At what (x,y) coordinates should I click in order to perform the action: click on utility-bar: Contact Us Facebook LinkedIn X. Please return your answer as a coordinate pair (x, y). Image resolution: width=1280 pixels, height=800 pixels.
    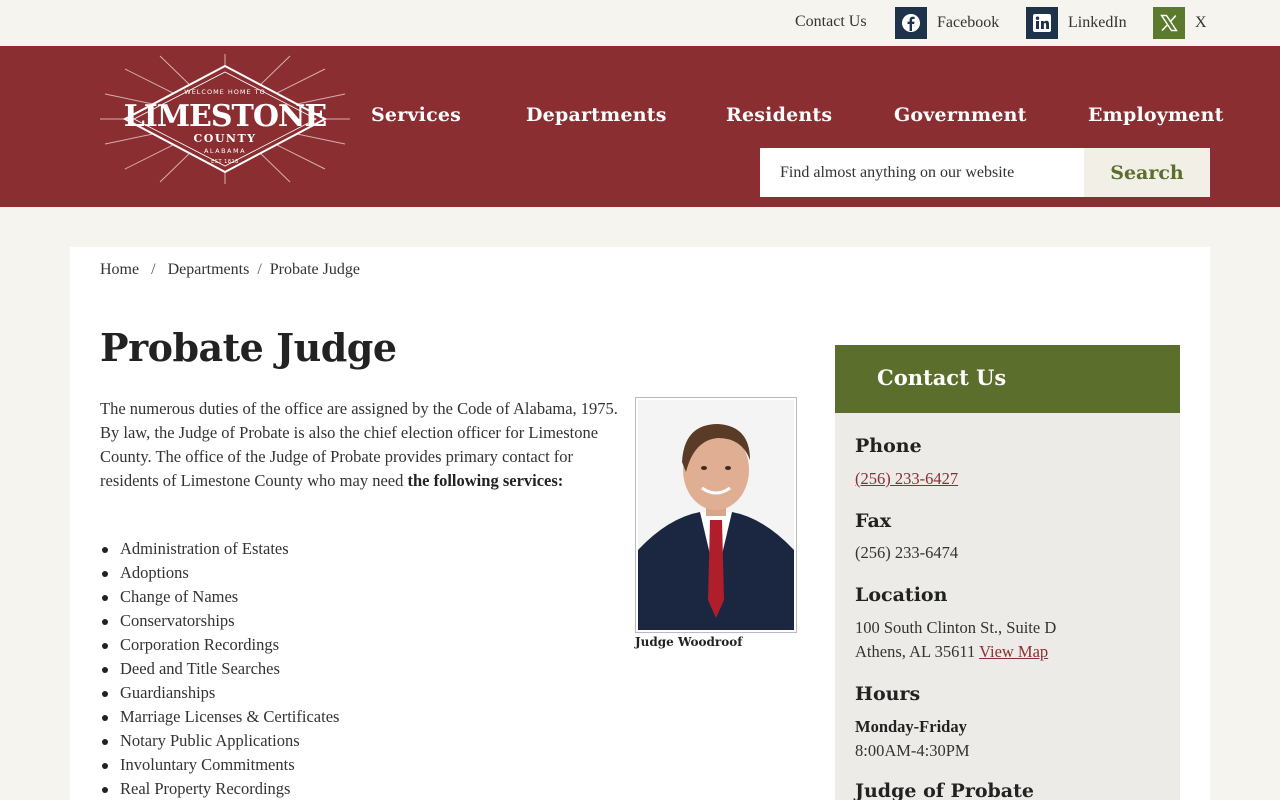
    Looking at the image, I should click on (640, 23).